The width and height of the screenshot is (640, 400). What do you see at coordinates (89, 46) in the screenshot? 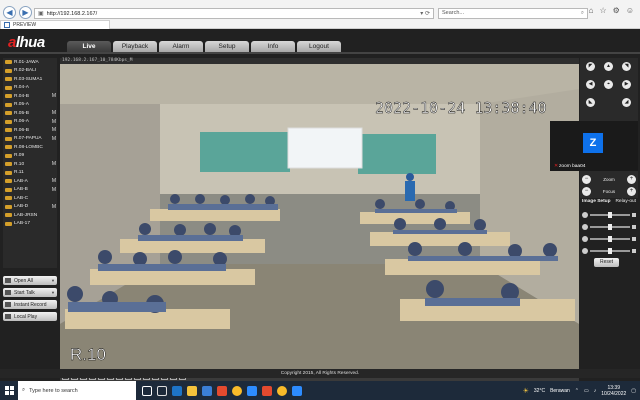
I see `tab-live: Live` at bounding box center [89, 46].